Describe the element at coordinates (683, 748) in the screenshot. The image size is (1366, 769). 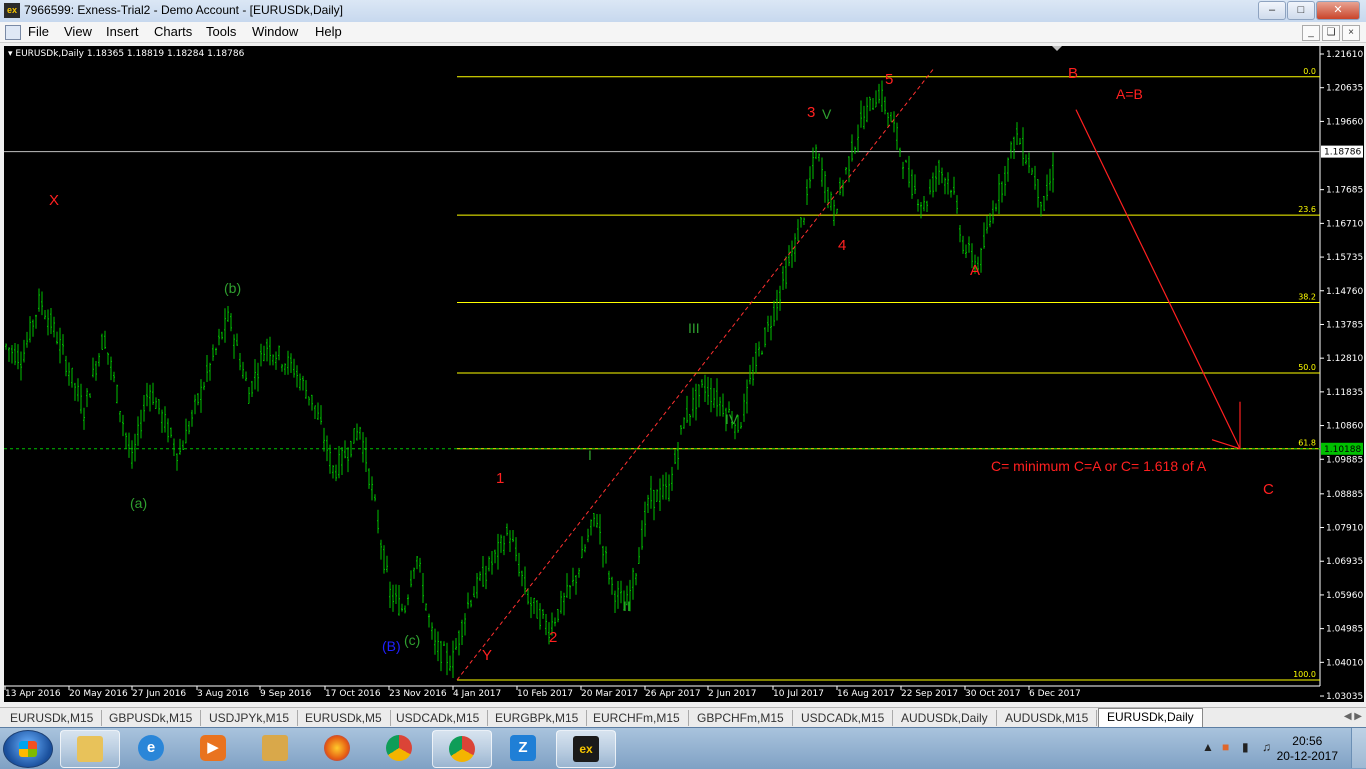
I see `taskbar: e ▶ Z ex ▲ ■ ▮ ♫ 20:56 20-12-2017` at that location.